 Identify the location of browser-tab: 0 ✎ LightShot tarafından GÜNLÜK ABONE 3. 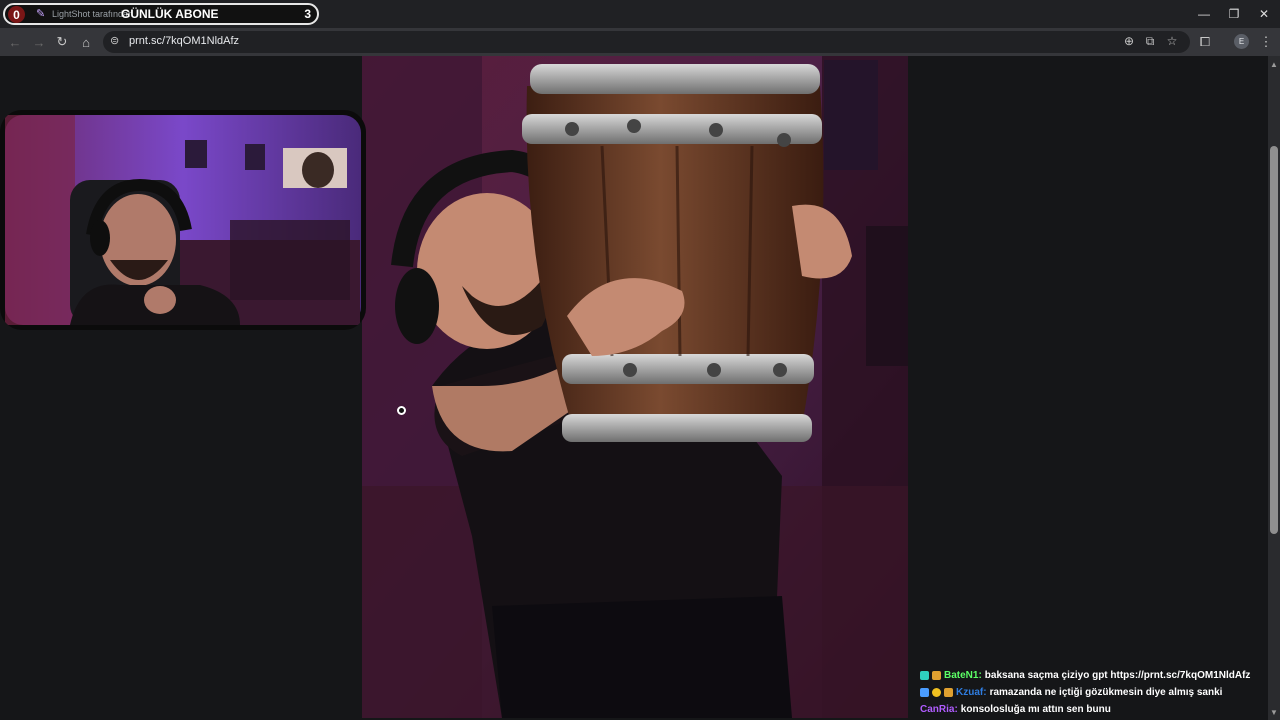
(161, 14).